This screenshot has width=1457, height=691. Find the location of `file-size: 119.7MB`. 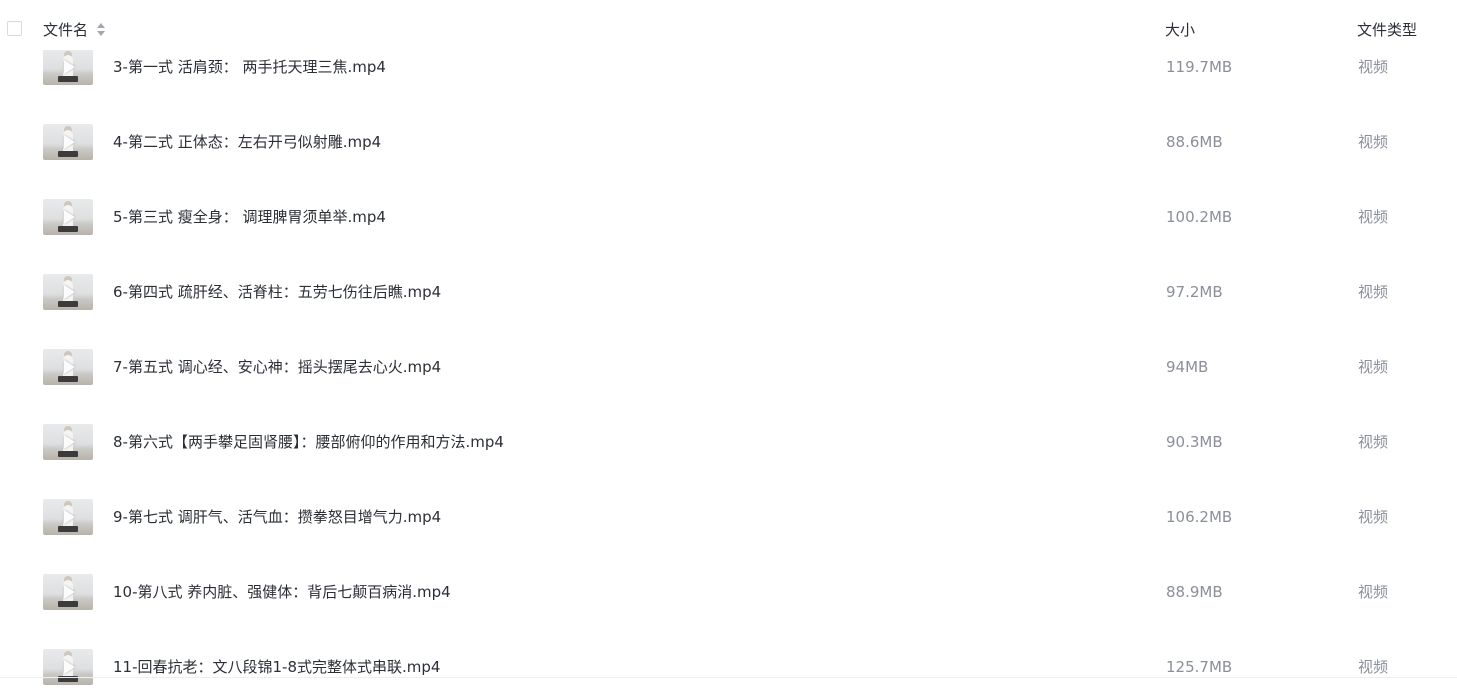

file-size: 119.7MB is located at coordinates (1199, 67).